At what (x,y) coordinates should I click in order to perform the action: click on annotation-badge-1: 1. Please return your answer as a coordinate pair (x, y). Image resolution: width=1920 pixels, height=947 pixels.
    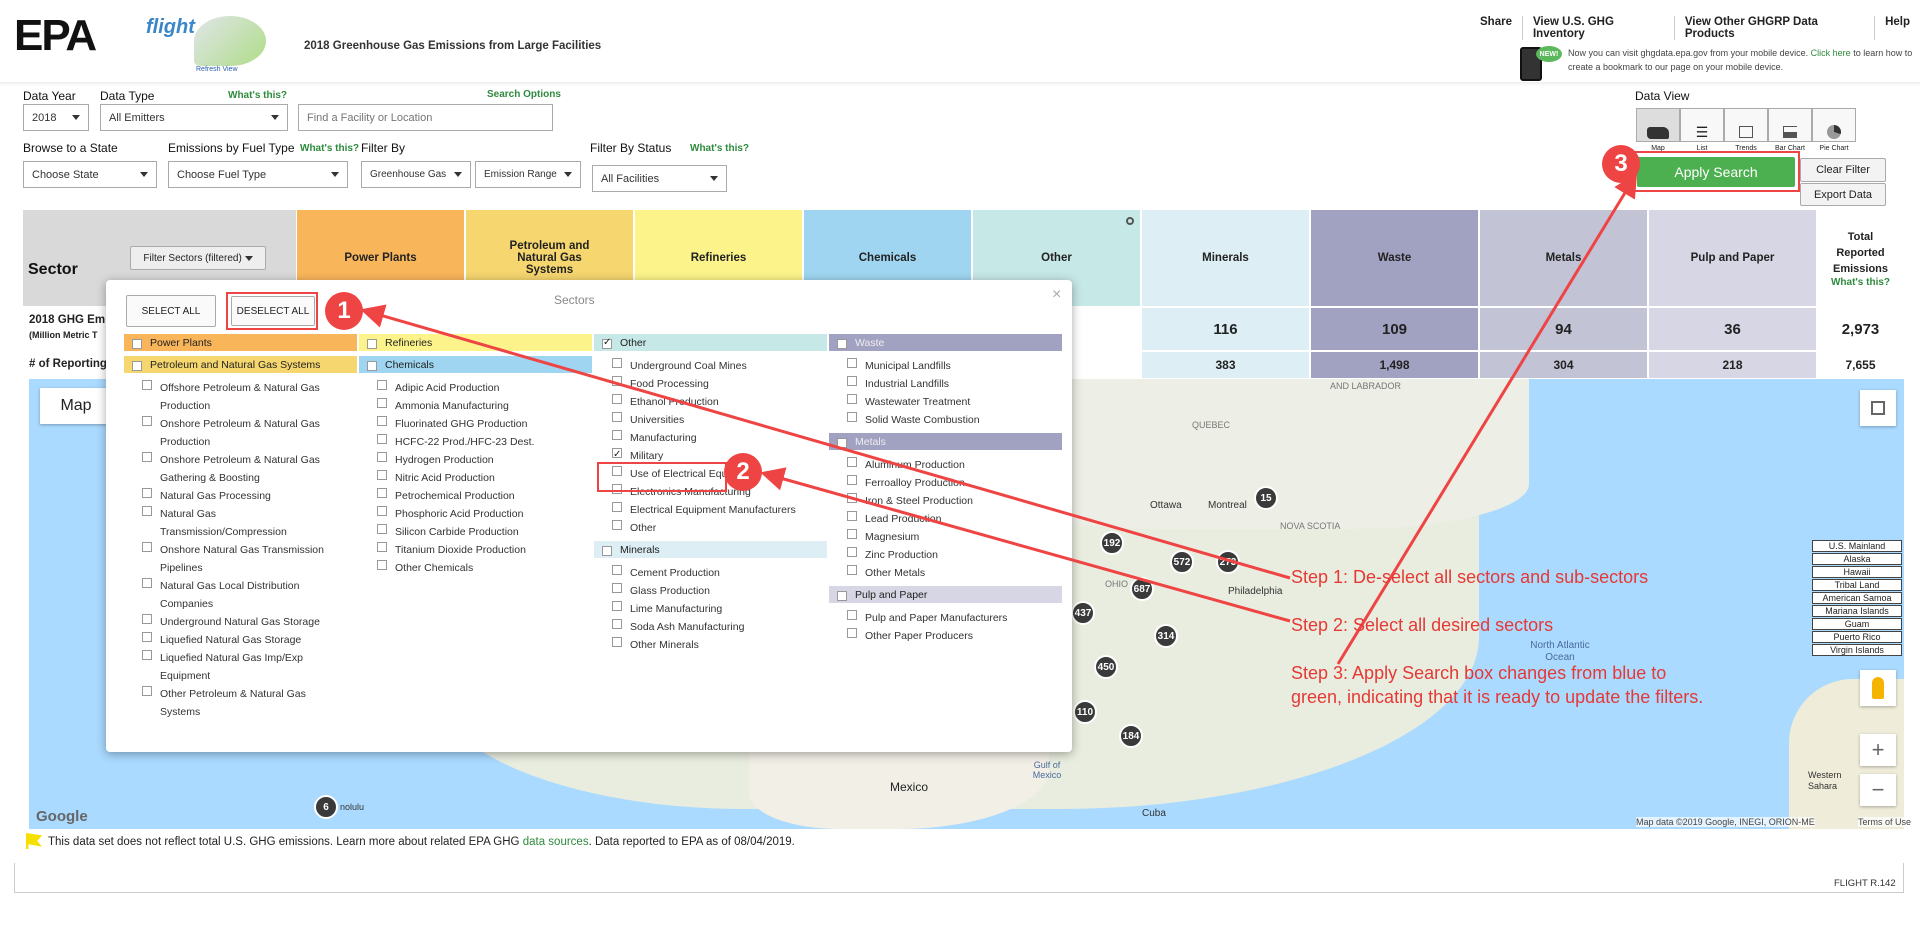
    Looking at the image, I should click on (344, 311).